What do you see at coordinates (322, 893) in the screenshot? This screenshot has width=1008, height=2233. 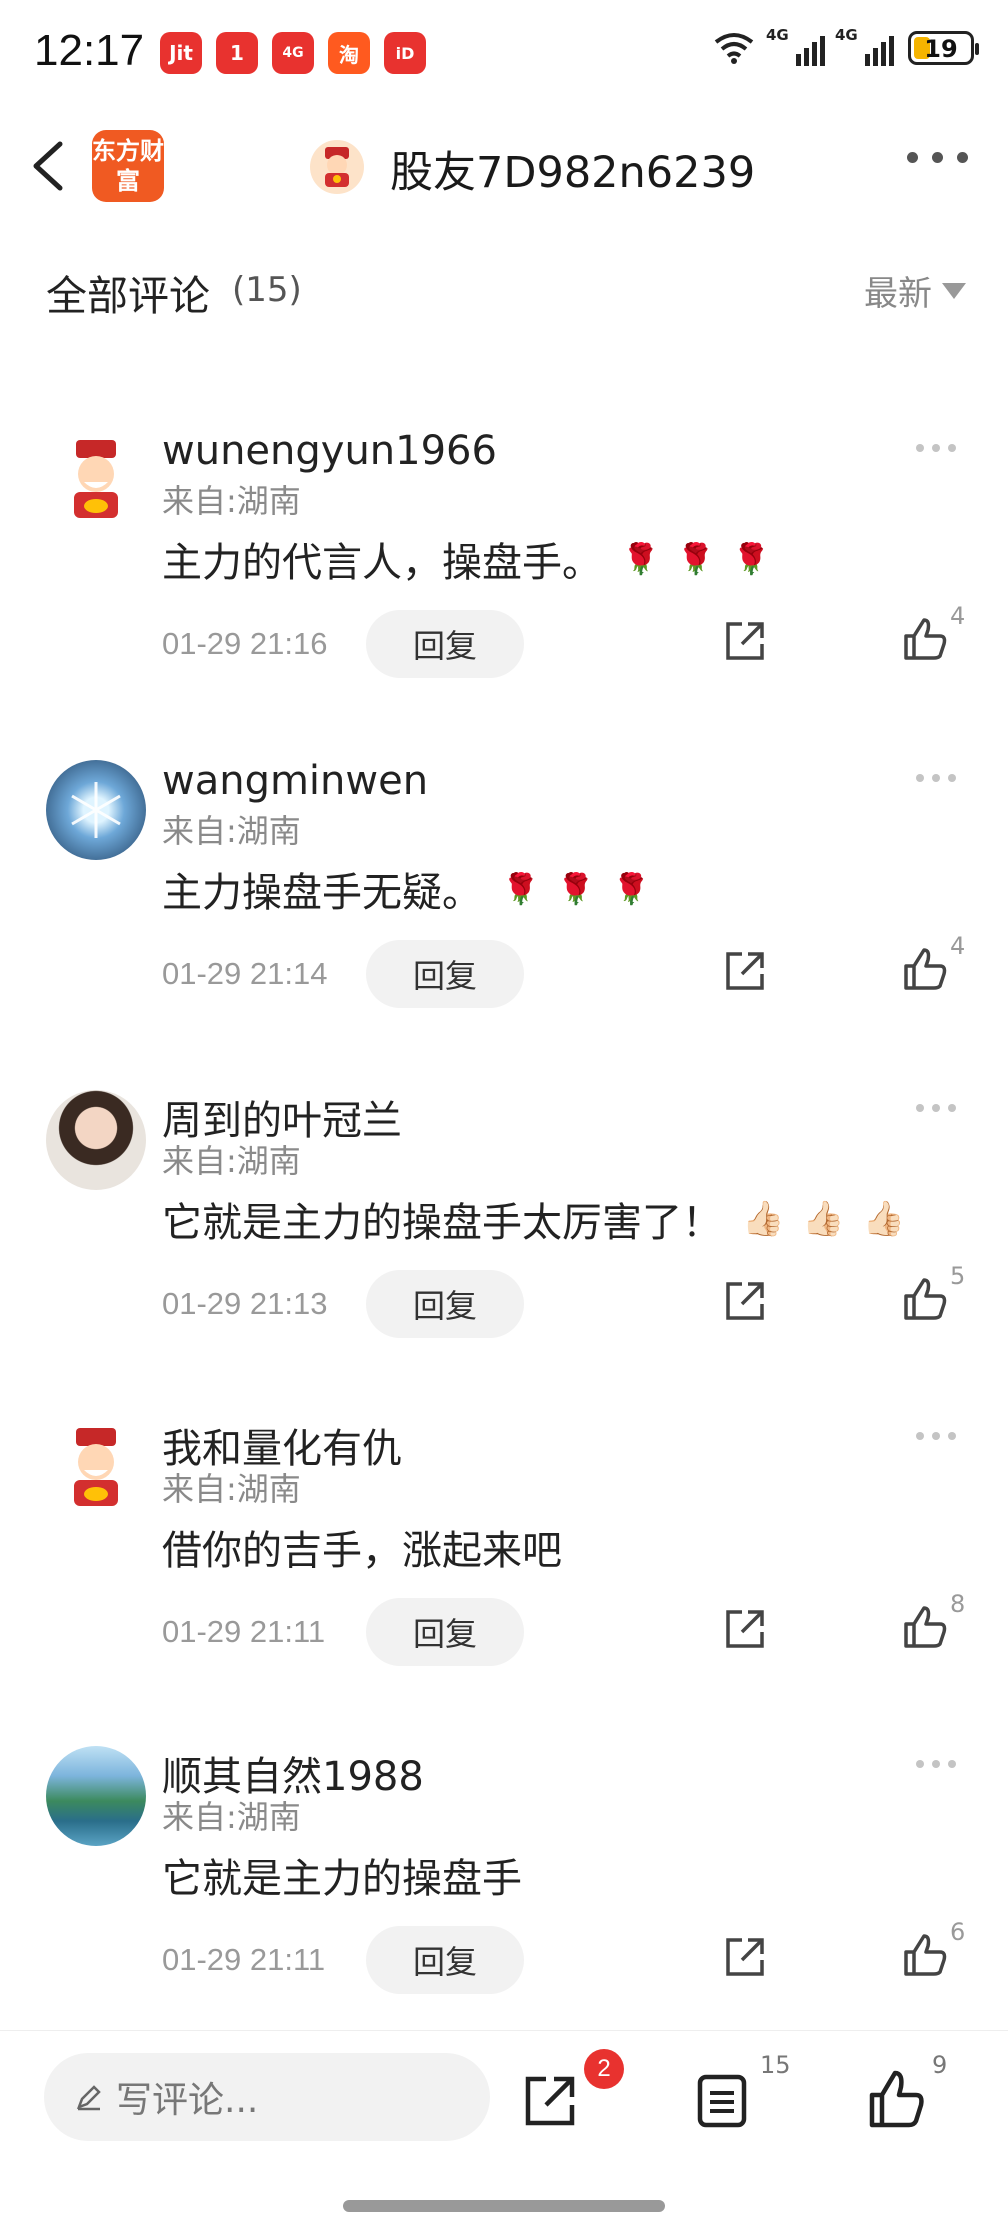 I see `comment-body: 主力操盘手无疑。` at bounding box center [322, 893].